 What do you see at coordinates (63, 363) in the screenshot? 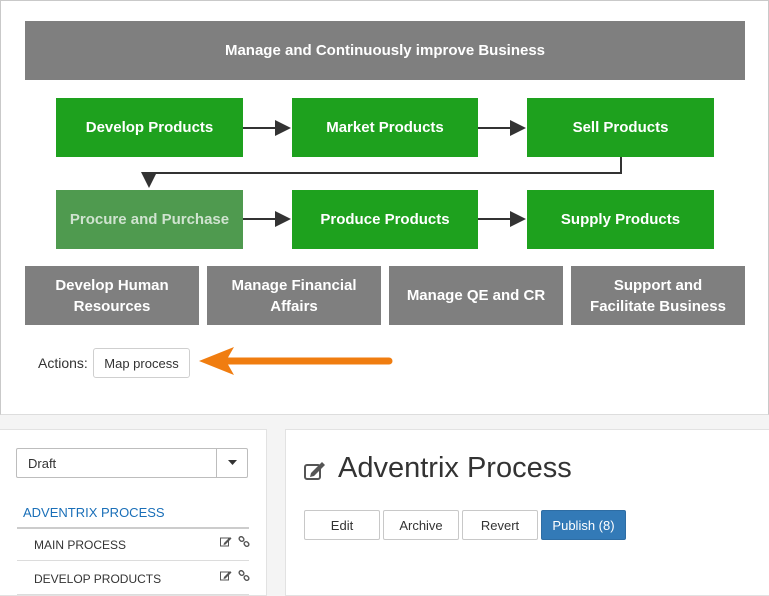
I see `actions-label: Actions:` at bounding box center [63, 363].